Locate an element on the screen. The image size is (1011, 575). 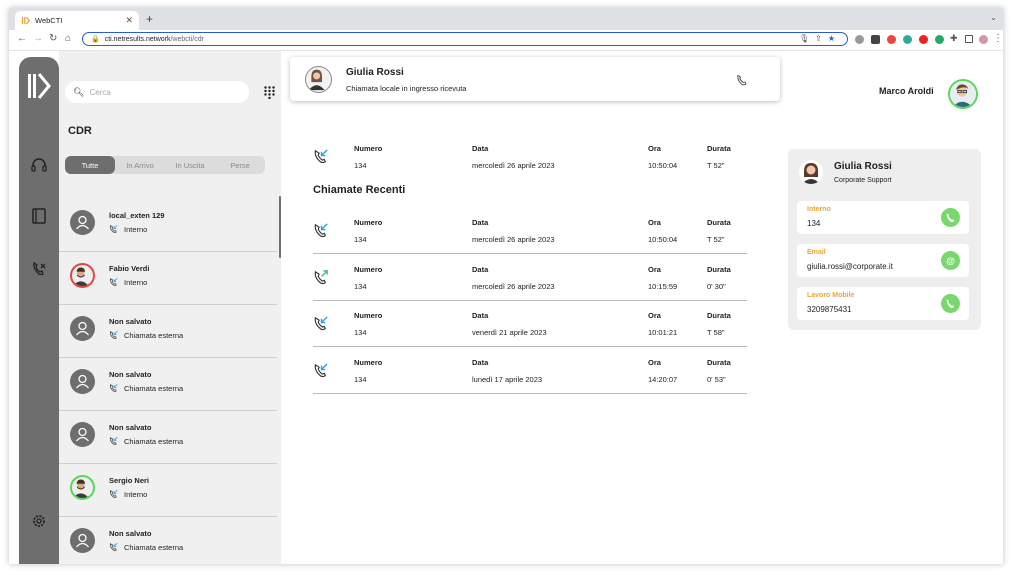
call-ora: 10:01:21 is located at coordinates (663, 332).